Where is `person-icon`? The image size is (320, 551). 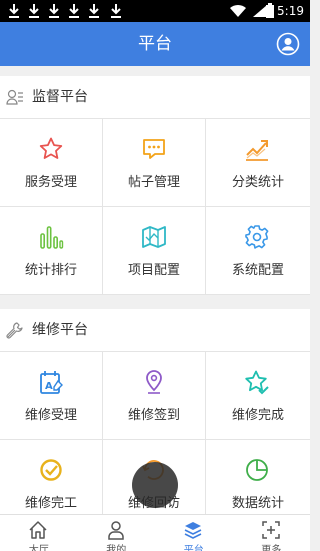 person-icon is located at coordinates (115, 530).